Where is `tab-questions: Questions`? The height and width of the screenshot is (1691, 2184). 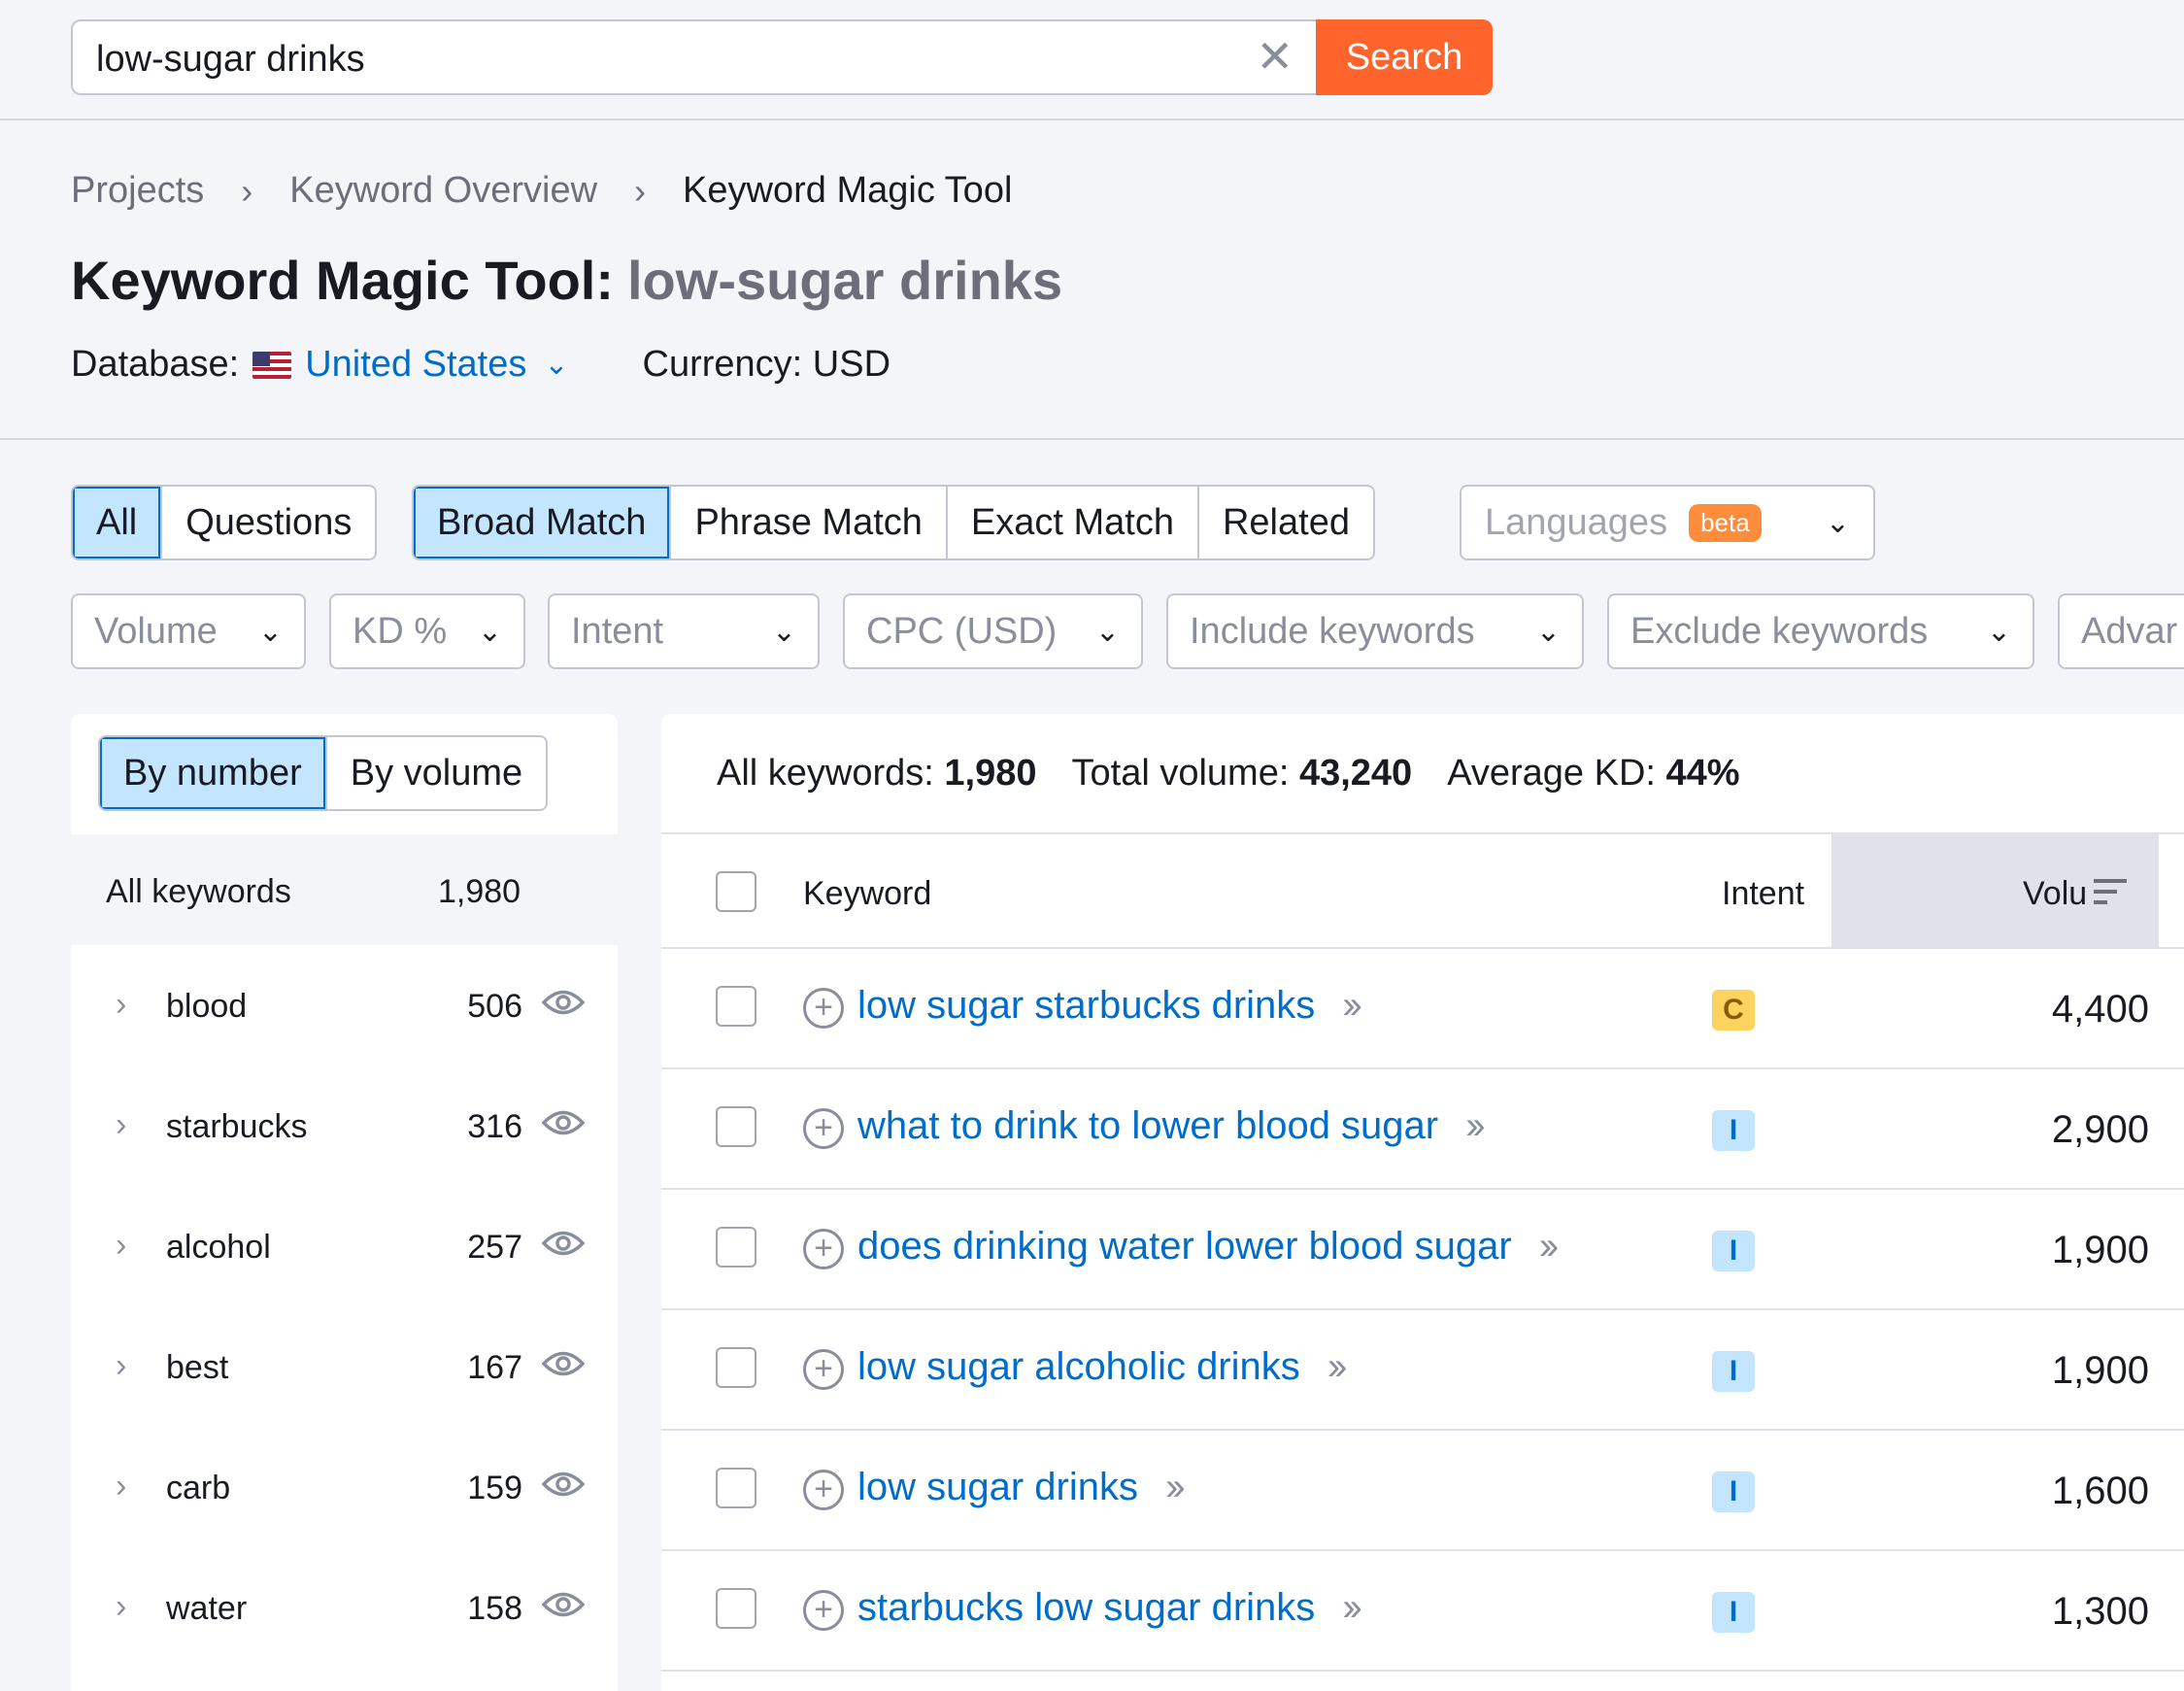
tab-questions: Questions is located at coordinates (268, 522).